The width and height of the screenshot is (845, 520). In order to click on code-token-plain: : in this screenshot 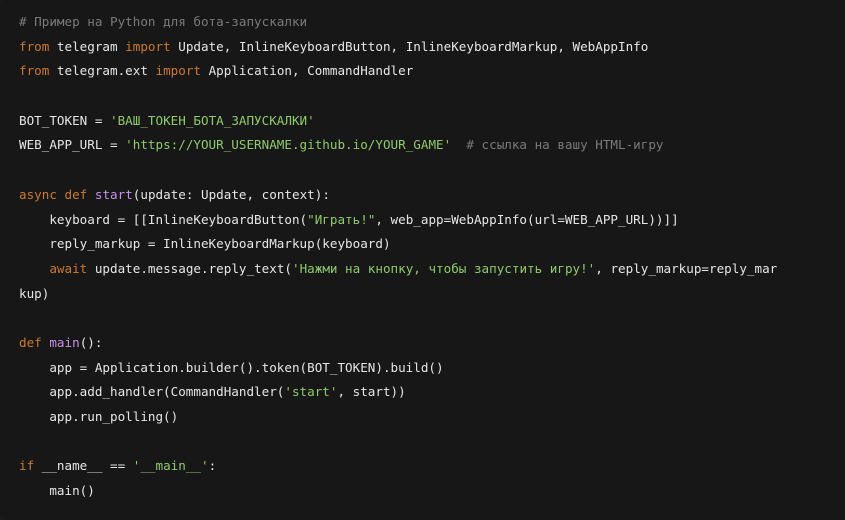, I will do `click(212, 466)`.